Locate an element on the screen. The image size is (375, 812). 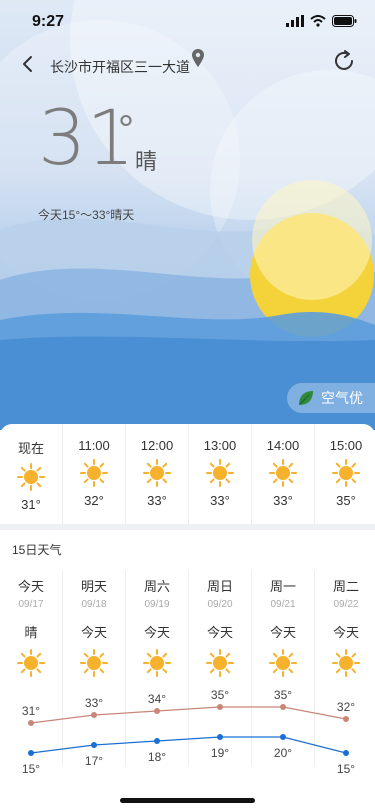
air-quality-label: 空气优 is located at coordinates (342, 398).